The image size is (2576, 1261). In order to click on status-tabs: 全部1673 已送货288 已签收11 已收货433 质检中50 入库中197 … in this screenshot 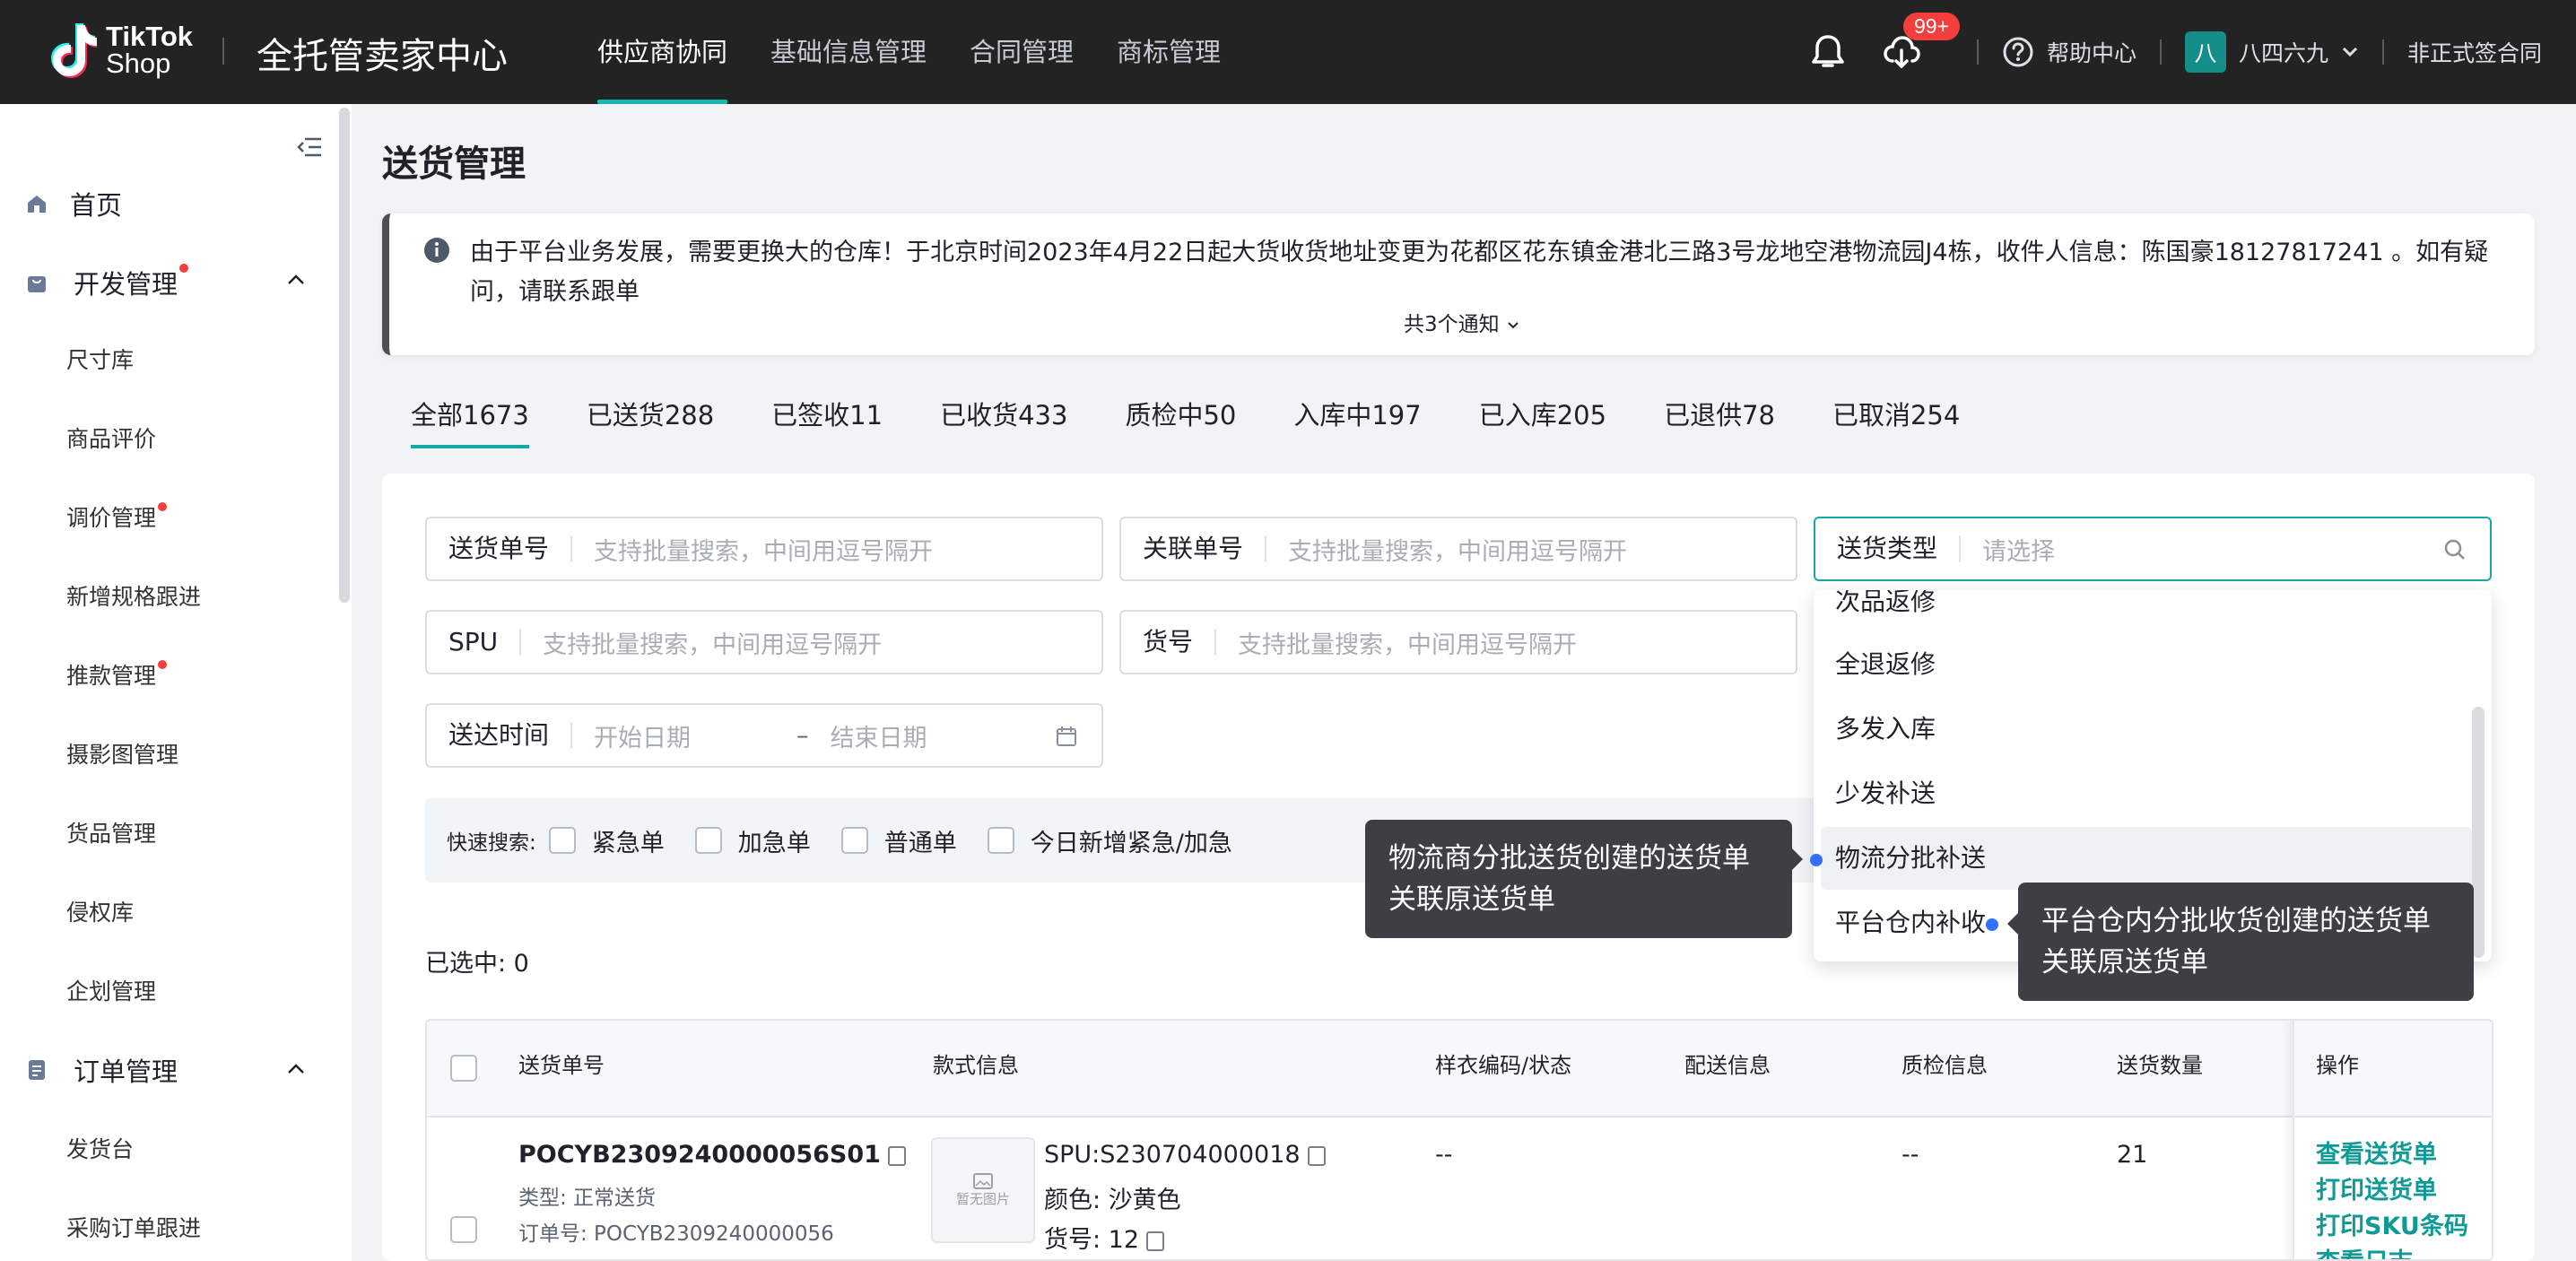, I will do `click(1185, 422)`.